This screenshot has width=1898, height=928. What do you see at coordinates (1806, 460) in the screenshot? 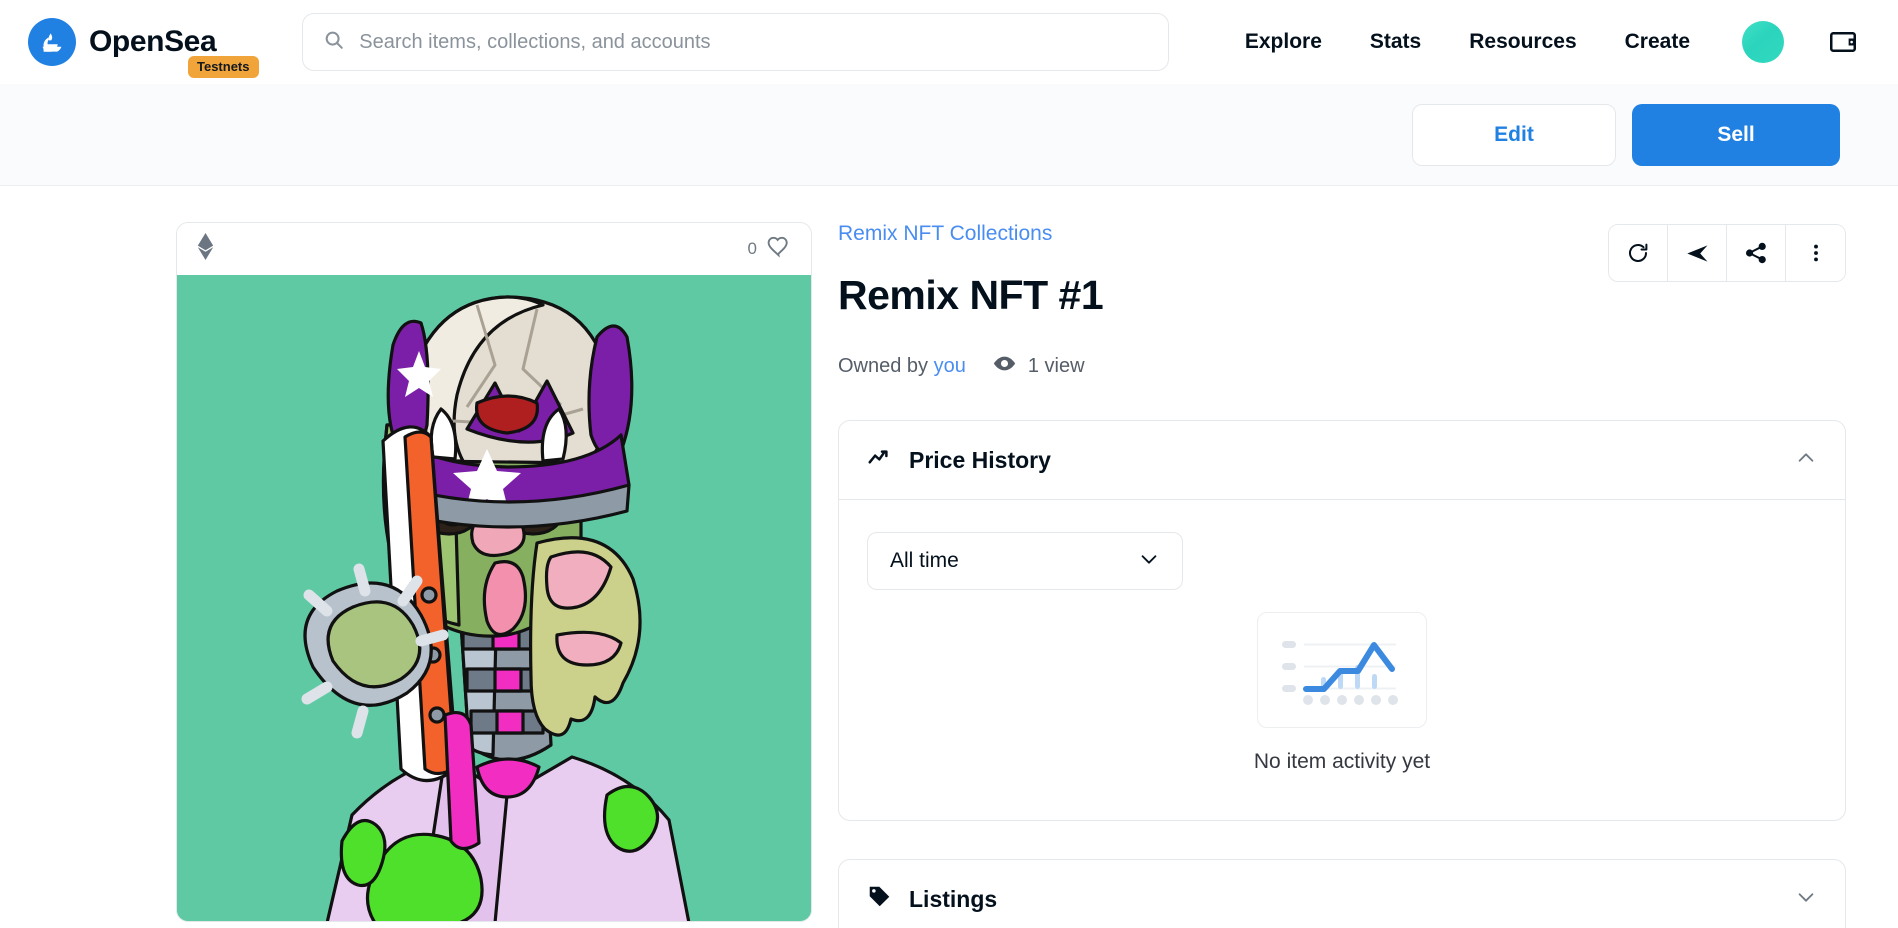
I see `chevron-up-icon` at bounding box center [1806, 460].